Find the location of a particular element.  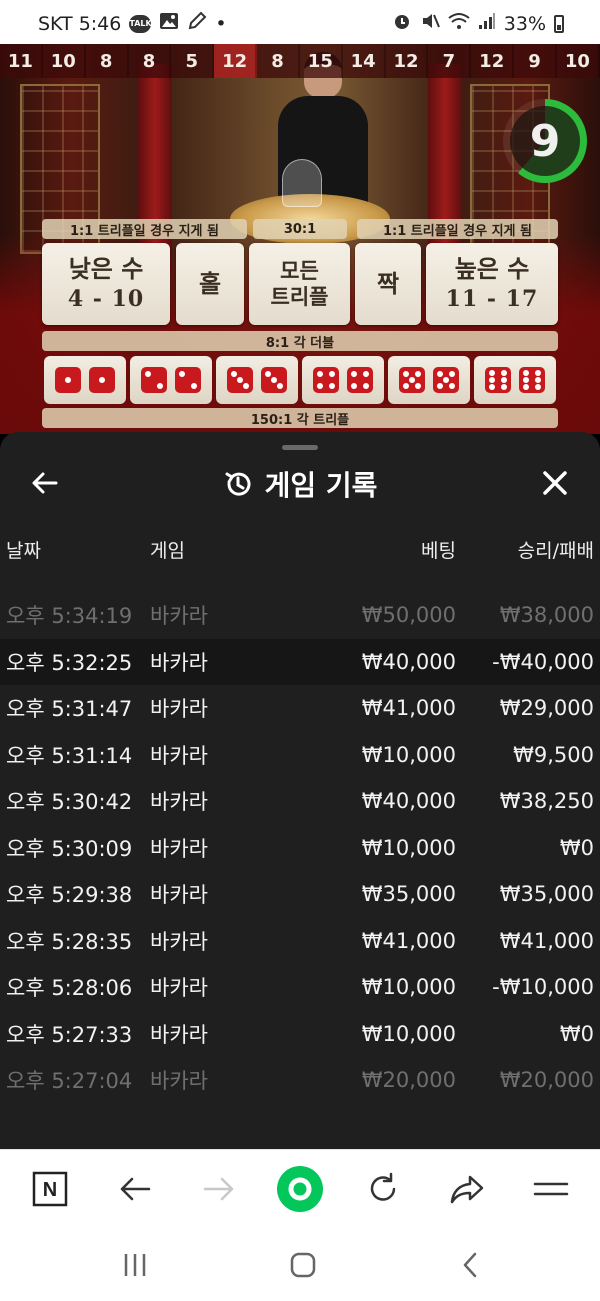

column-date: 날짜 is located at coordinates (23, 551).